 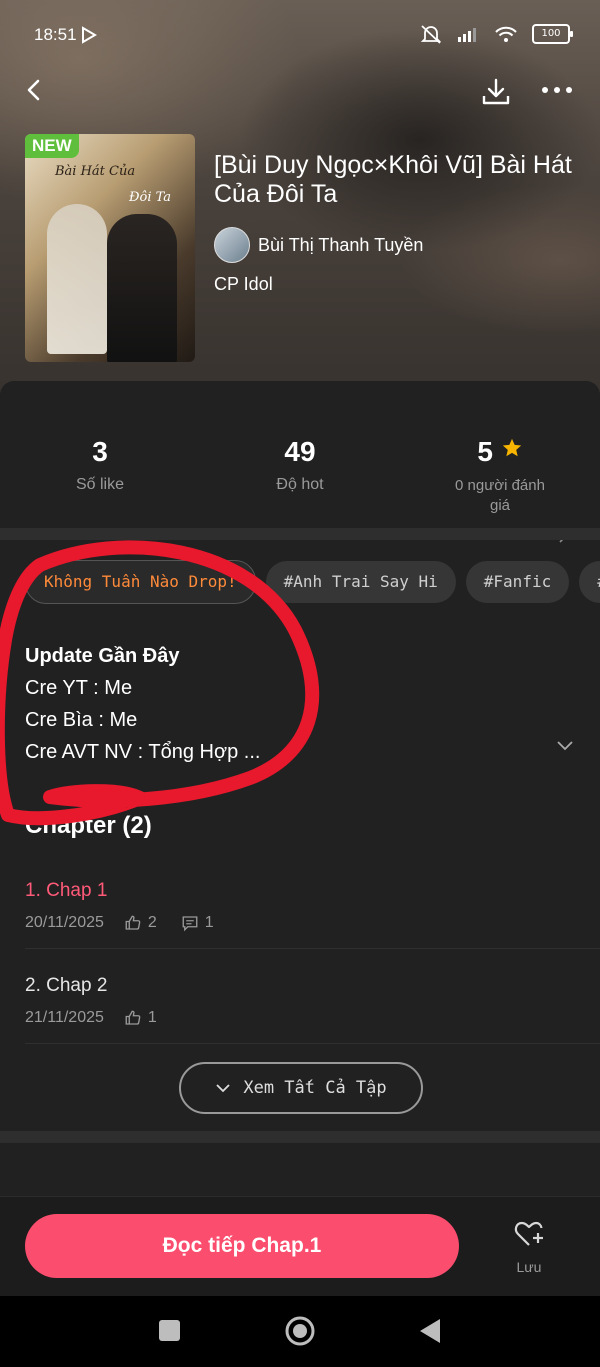 I want to click on recent-apps-button, so click(x=169, y=1330).